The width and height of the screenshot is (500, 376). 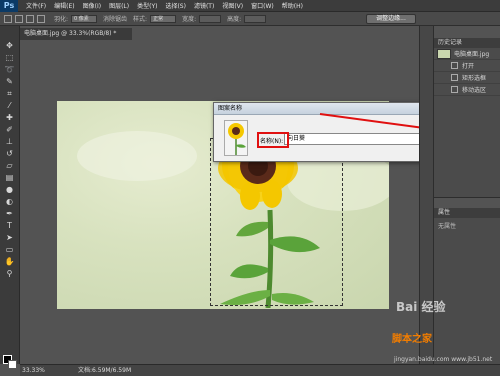 What do you see at coordinates (8, 18) in the screenshot?
I see `marquee-tool-icon` at bounding box center [8, 18].